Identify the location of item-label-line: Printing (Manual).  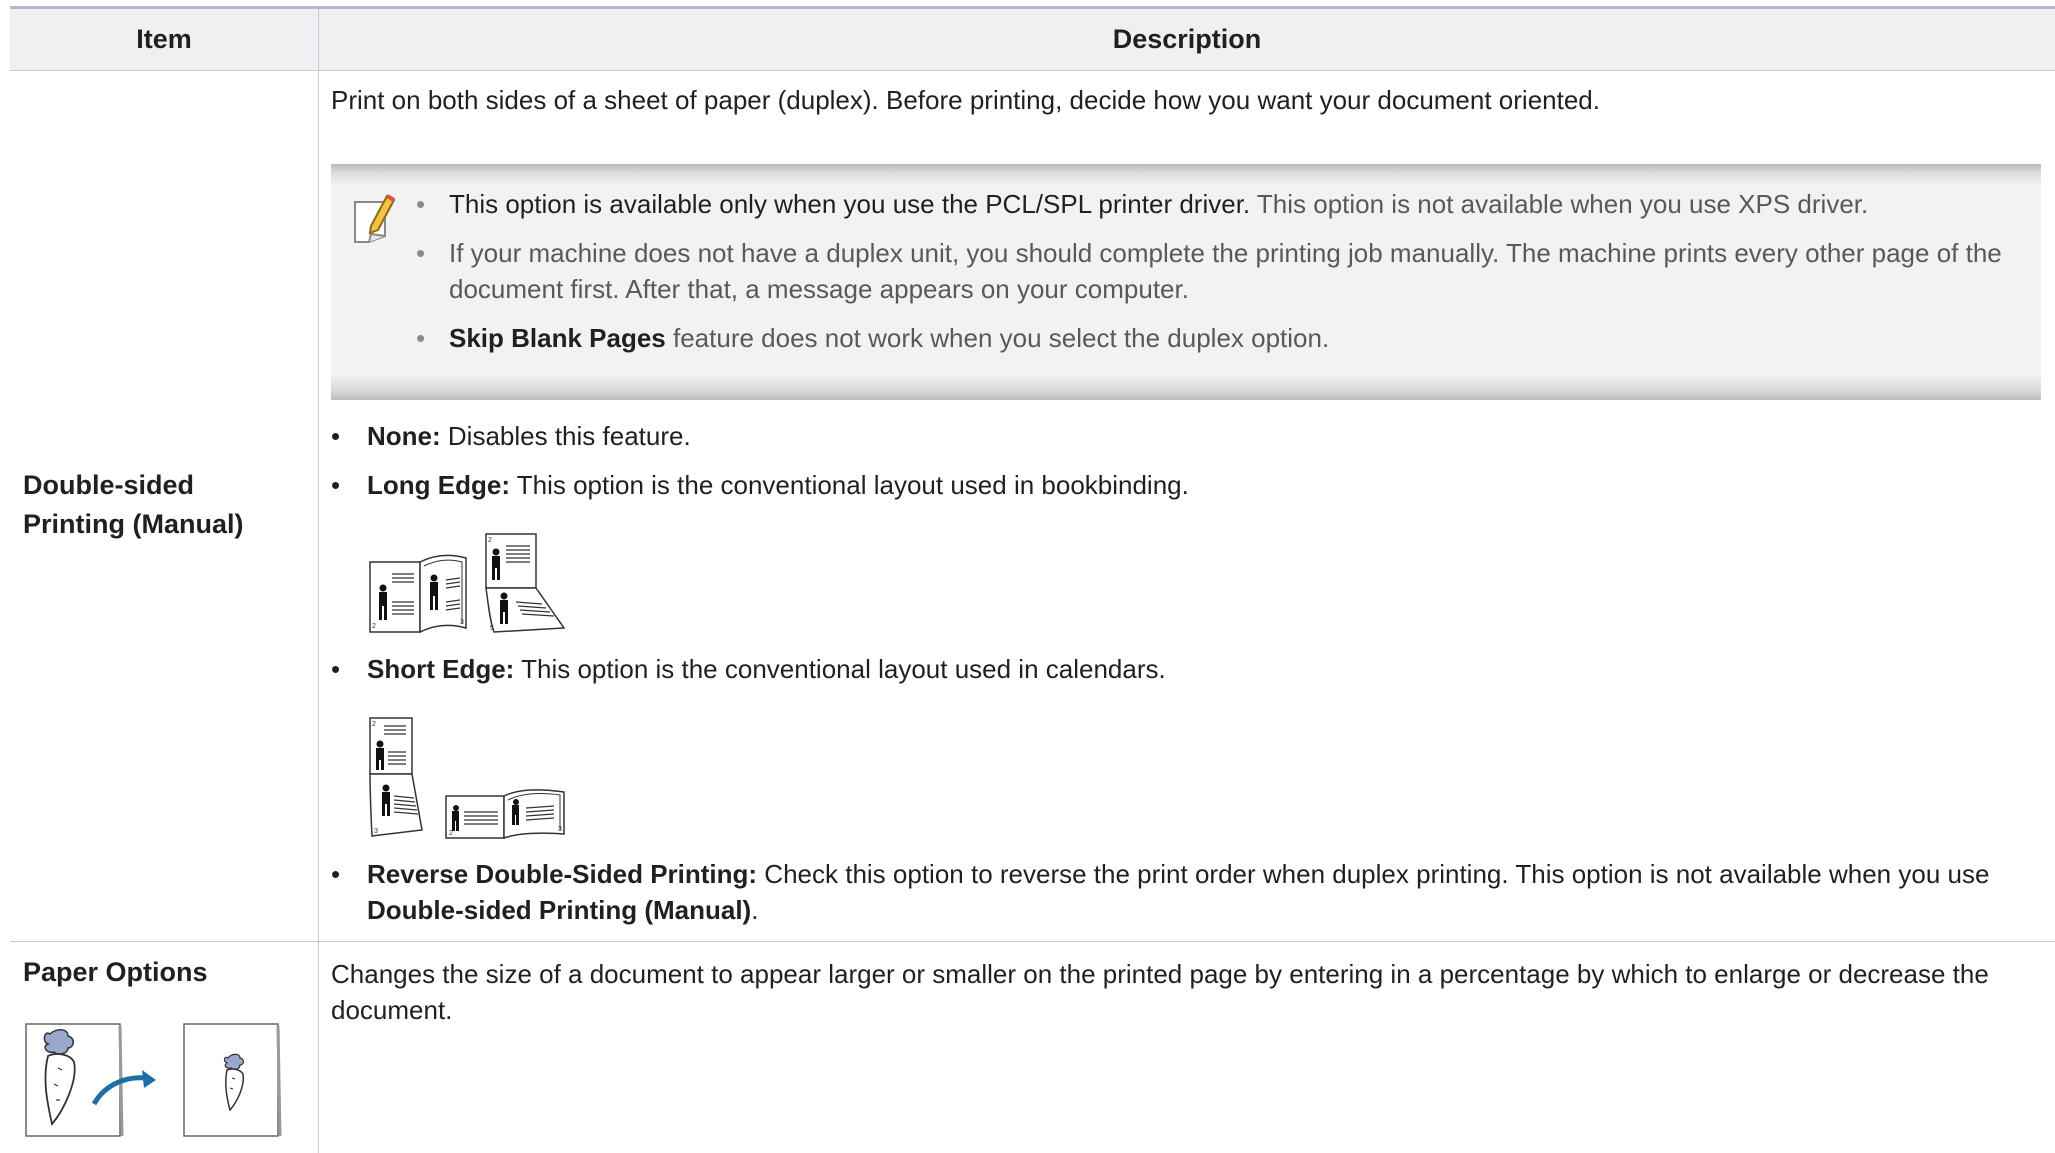
(133, 524).